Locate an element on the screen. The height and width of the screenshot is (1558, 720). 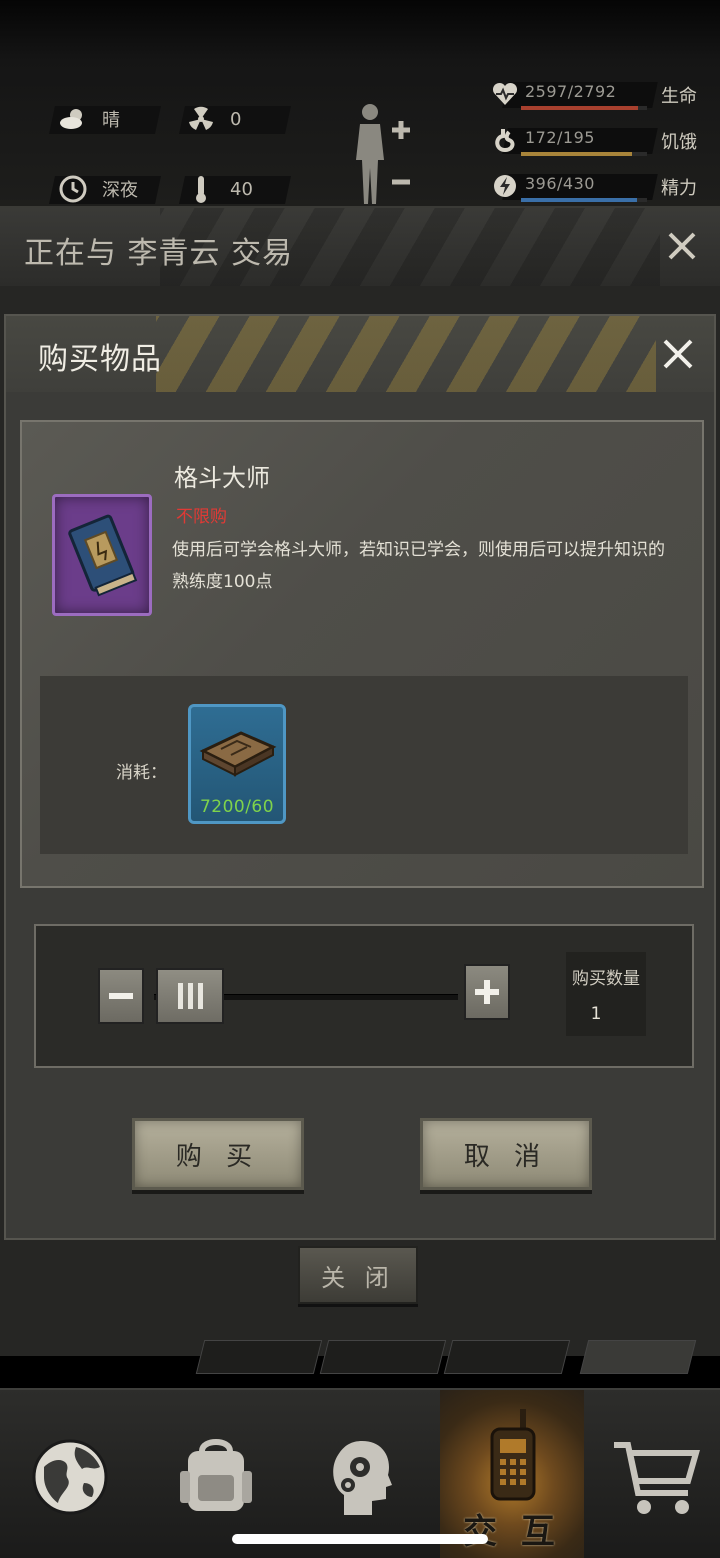
body-status-button is located at coordinates (383, 155).